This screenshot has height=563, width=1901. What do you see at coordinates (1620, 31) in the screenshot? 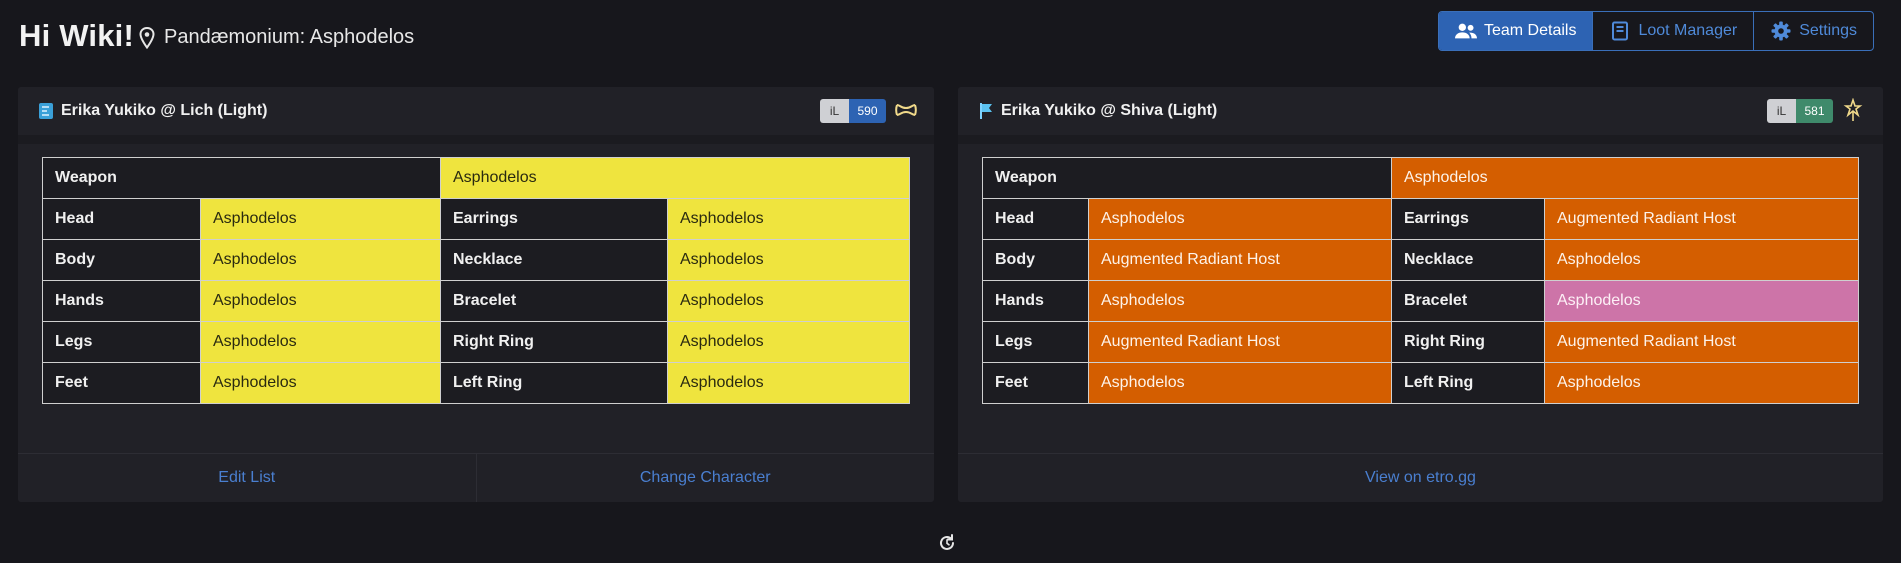
I see `book-icon` at bounding box center [1620, 31].